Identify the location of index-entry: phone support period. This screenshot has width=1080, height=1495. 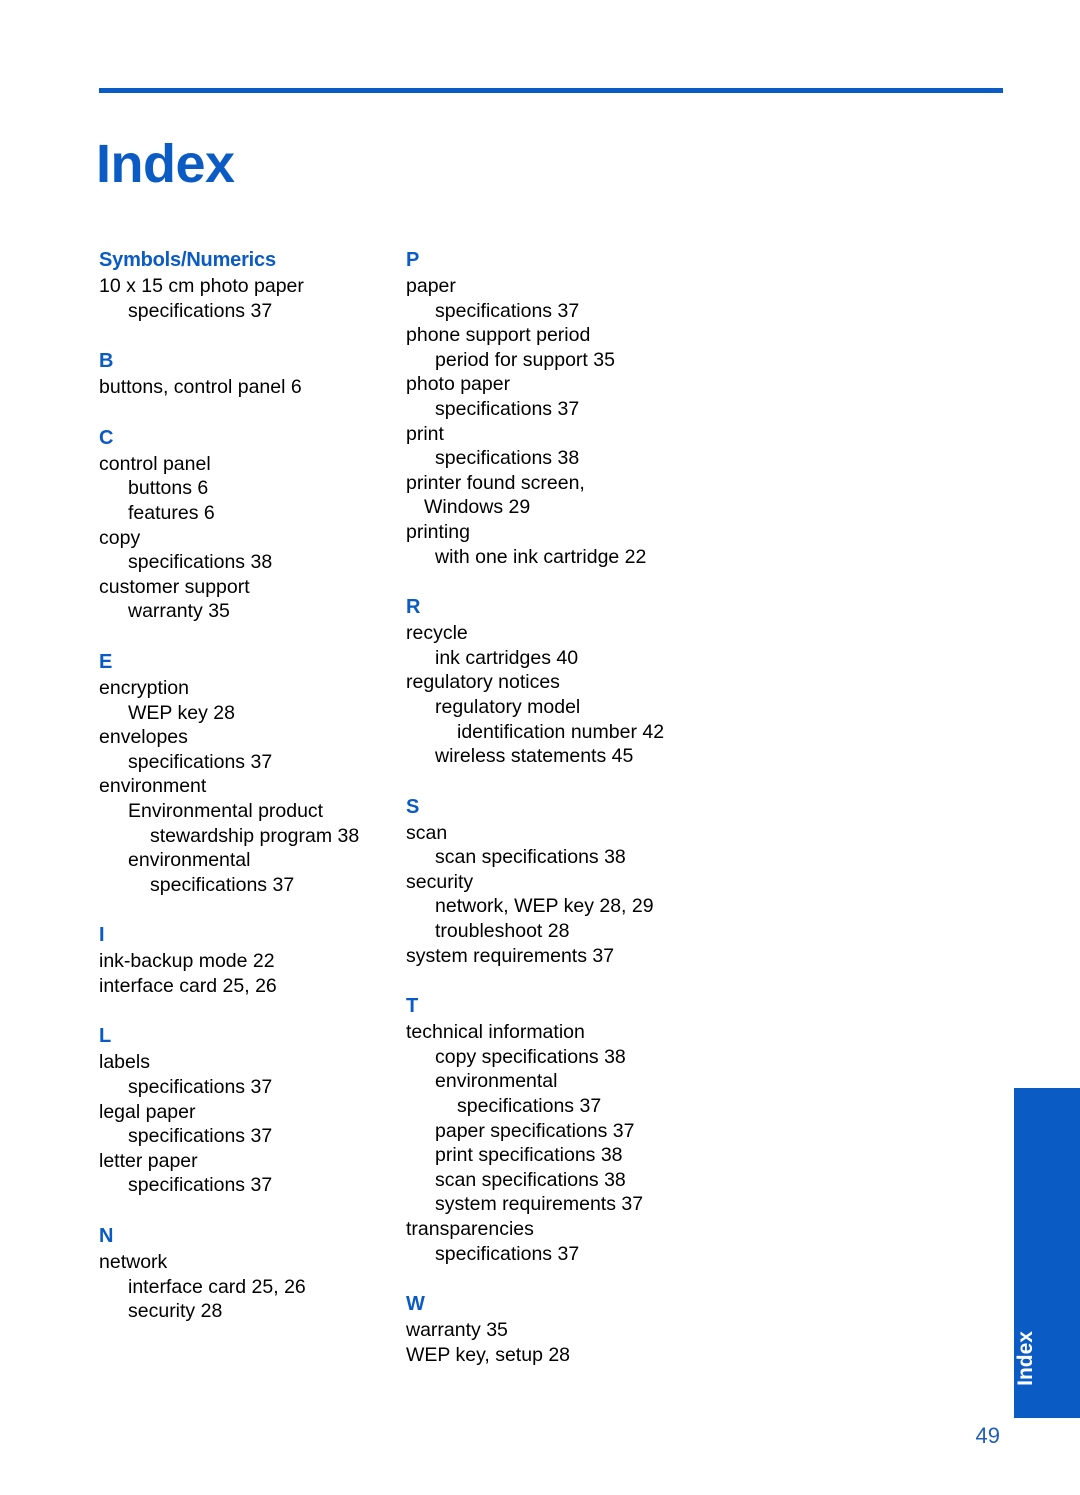
(498, 335).